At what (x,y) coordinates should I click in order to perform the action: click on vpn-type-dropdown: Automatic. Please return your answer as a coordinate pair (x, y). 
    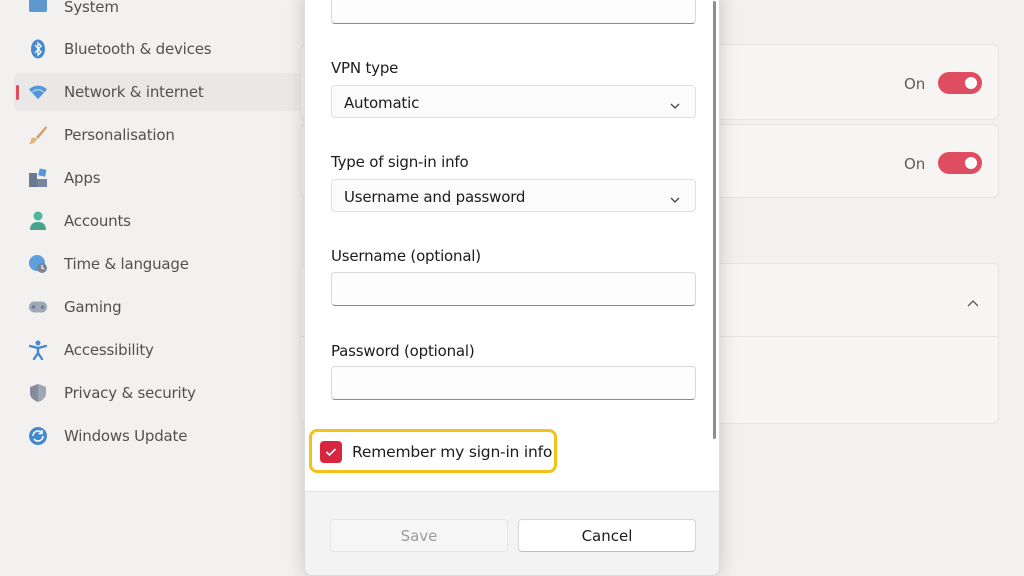
    Looking at the image, I should click on (513, 101).